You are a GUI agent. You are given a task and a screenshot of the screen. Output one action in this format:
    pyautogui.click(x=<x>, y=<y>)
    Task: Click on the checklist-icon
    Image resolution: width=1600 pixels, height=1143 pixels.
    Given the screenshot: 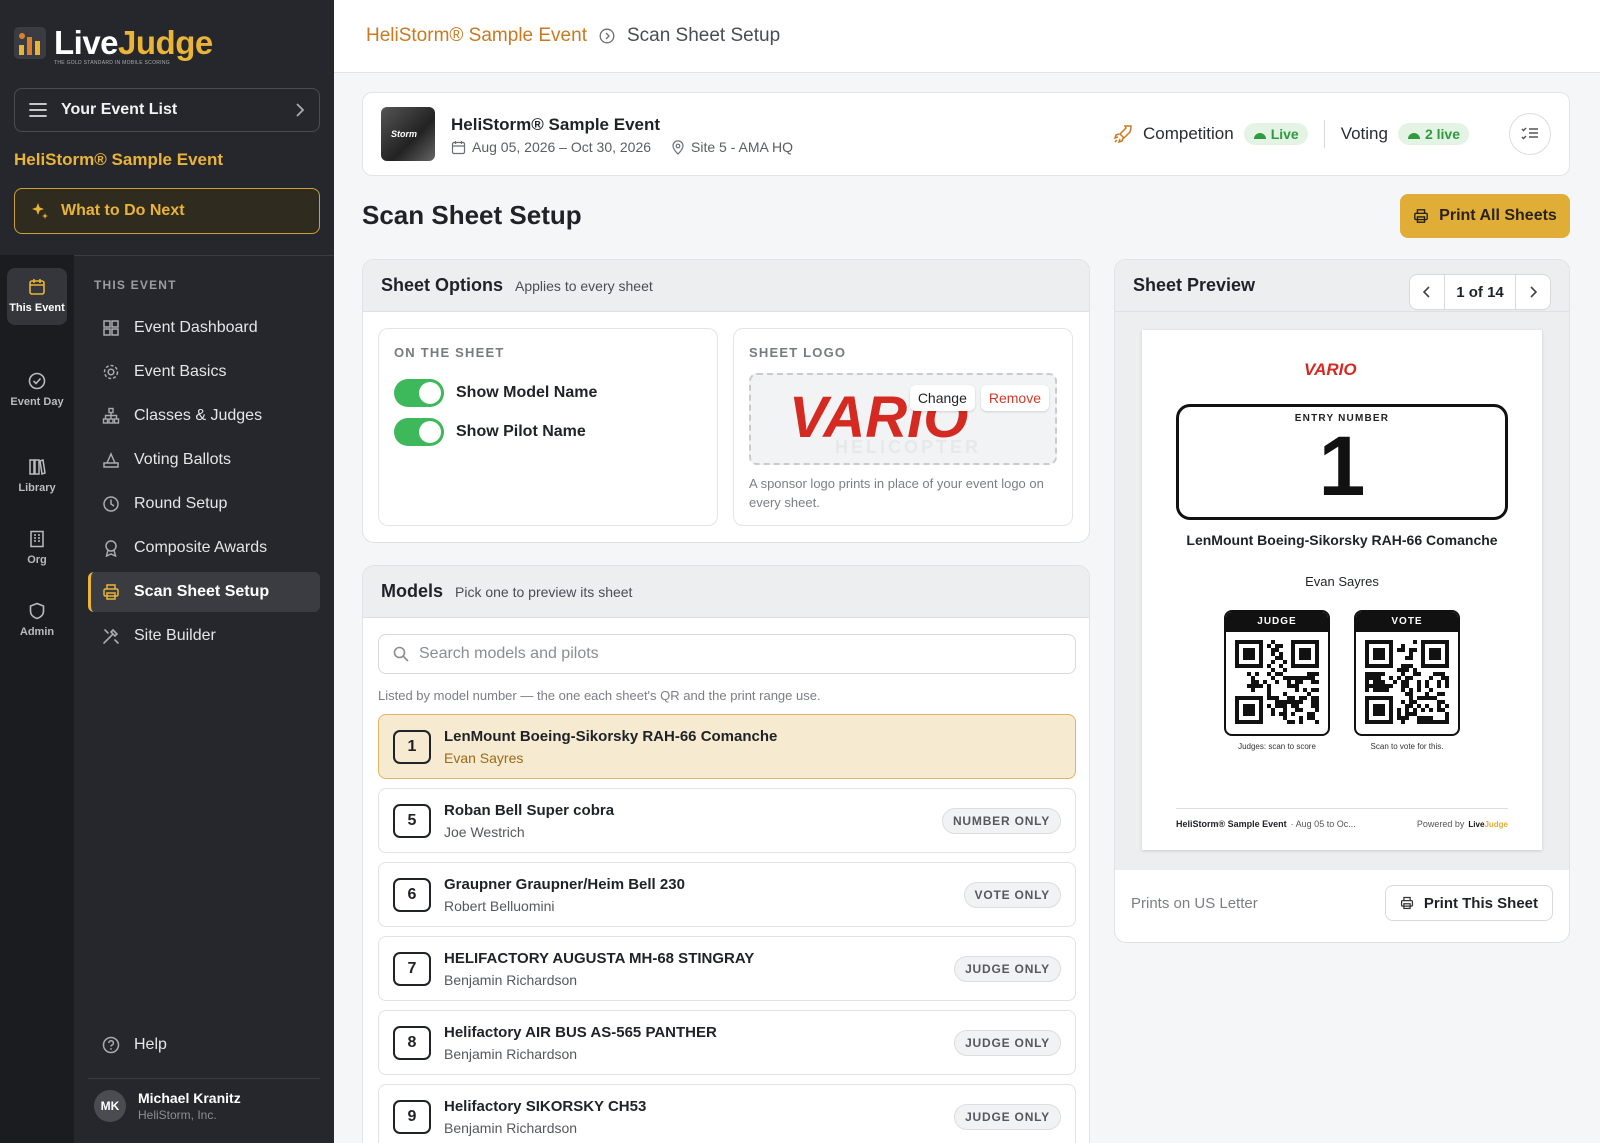 What is the action you would take?
    pyautogui.click(x=1529, y=133)
    